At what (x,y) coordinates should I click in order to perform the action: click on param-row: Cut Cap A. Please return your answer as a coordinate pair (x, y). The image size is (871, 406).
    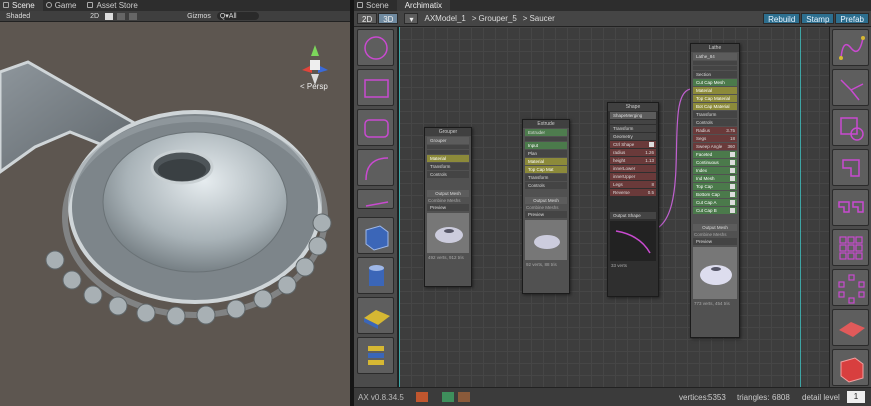
    Looking at the image, I should click on (715, 202).